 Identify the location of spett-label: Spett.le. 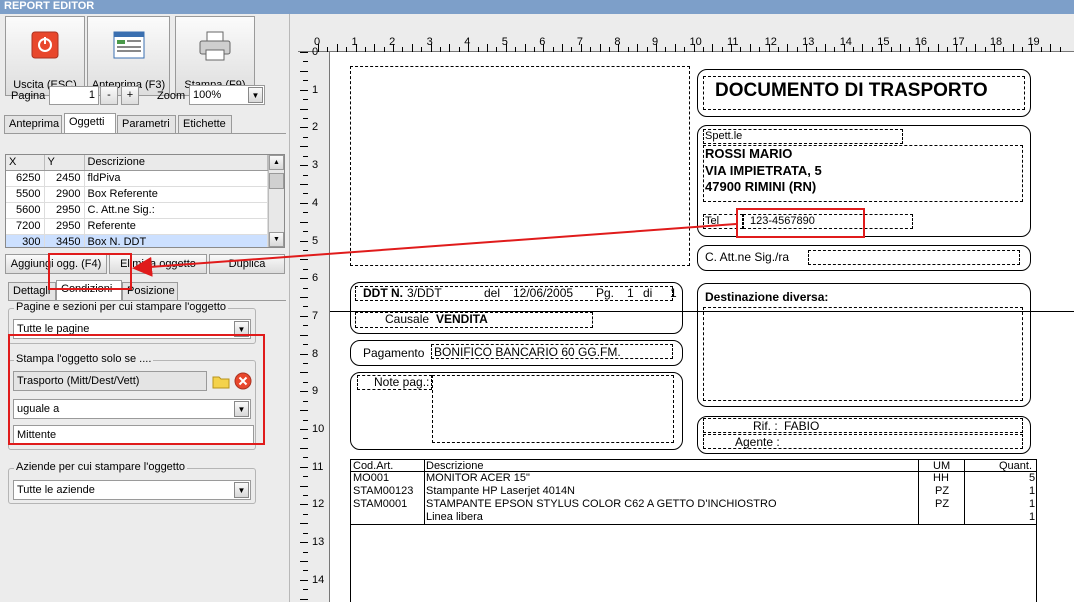
(724, 136).